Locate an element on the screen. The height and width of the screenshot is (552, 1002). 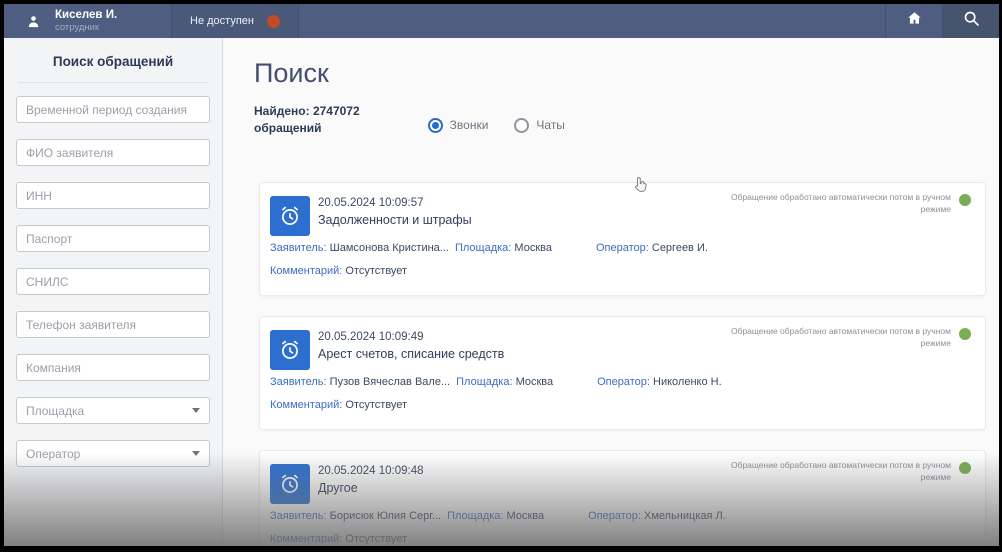
radio-chats-label: Чаты is located at coordinates (550, 125).